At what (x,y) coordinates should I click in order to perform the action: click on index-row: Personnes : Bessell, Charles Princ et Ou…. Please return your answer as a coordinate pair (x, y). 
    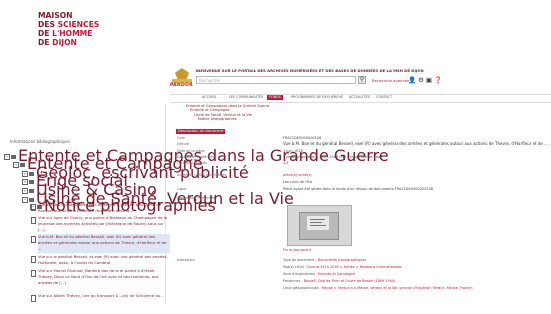
    Looking at the image, I should click on (339, 281).